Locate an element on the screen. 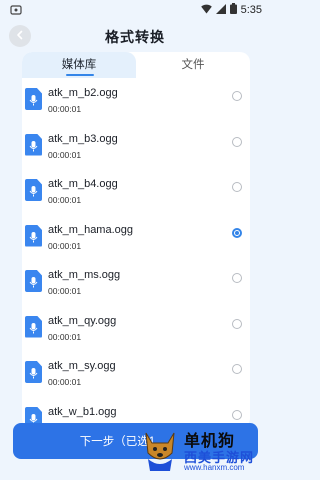 This screenshot has height=480, width=320. signal-icon is located at coordinates (220, 10).